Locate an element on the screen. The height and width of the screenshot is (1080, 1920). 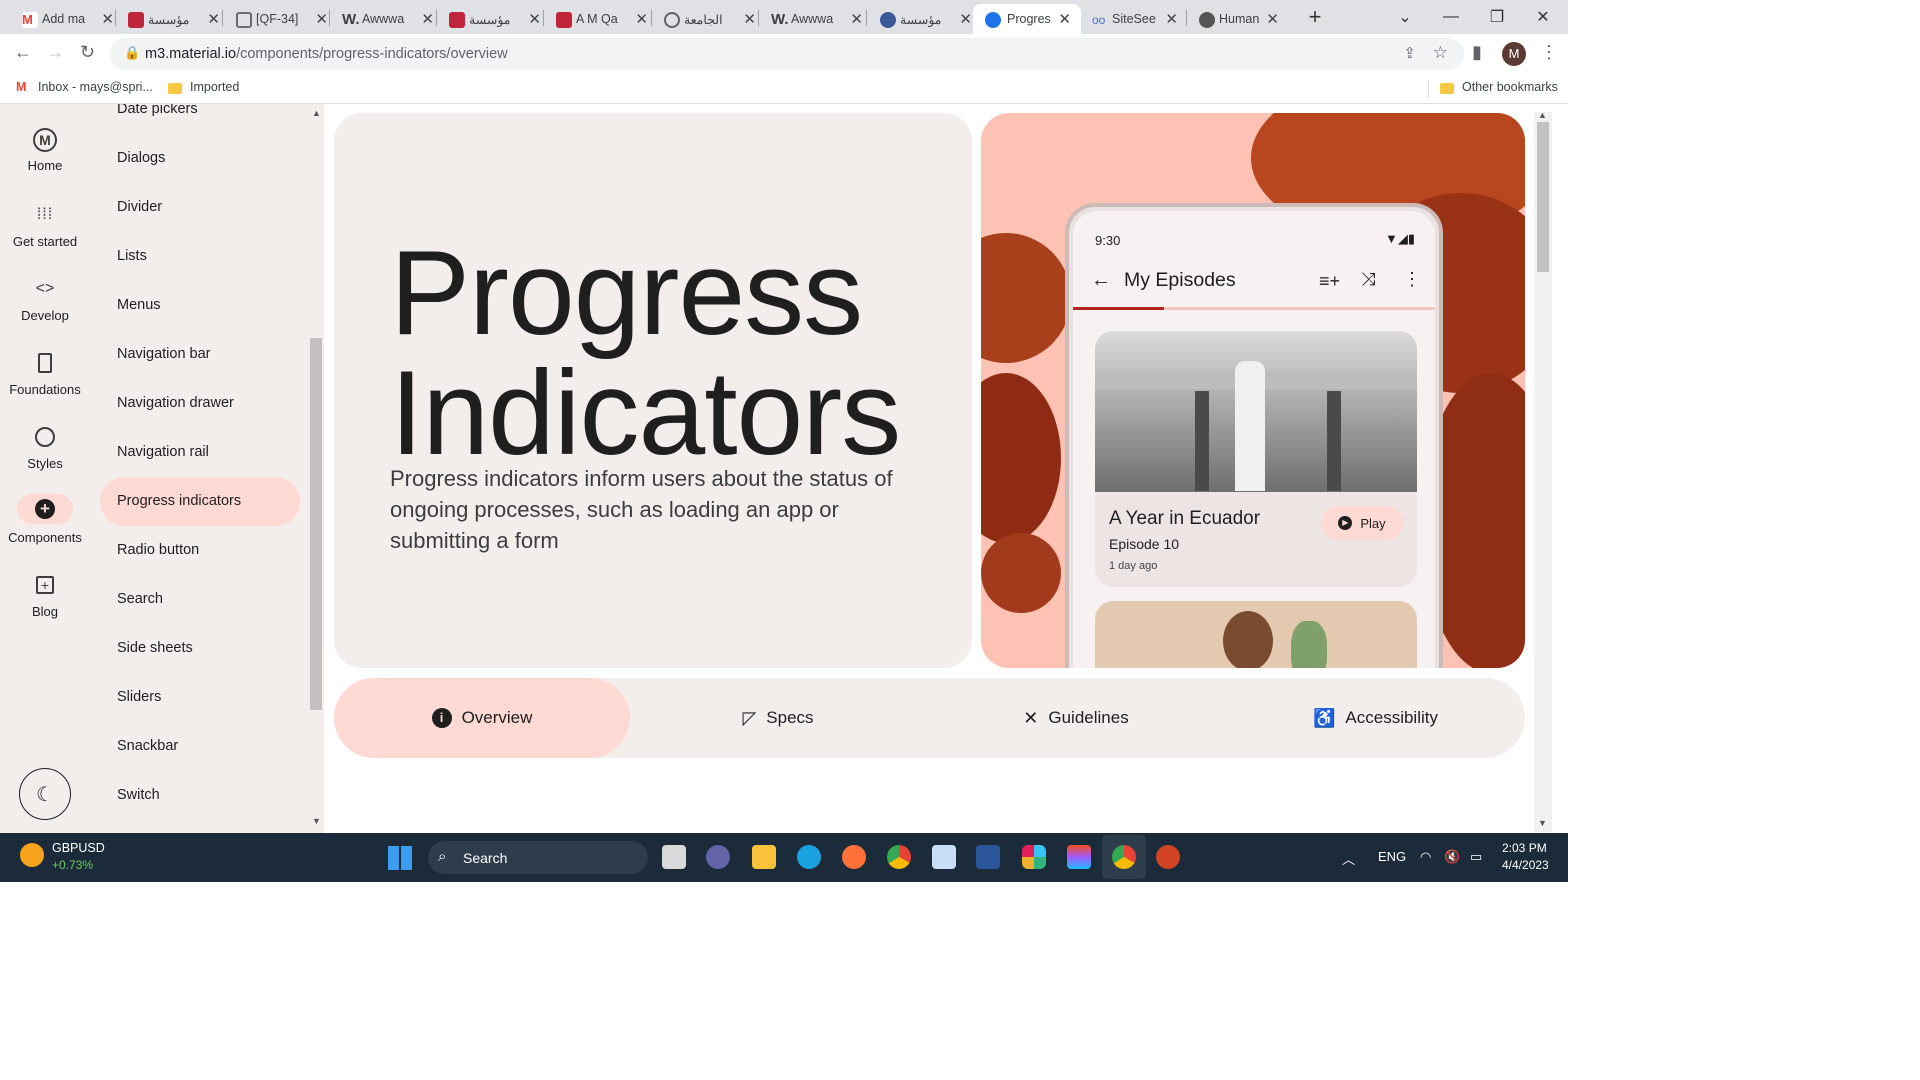
rail-item-components: + Components is located at coordinates (45, 519).